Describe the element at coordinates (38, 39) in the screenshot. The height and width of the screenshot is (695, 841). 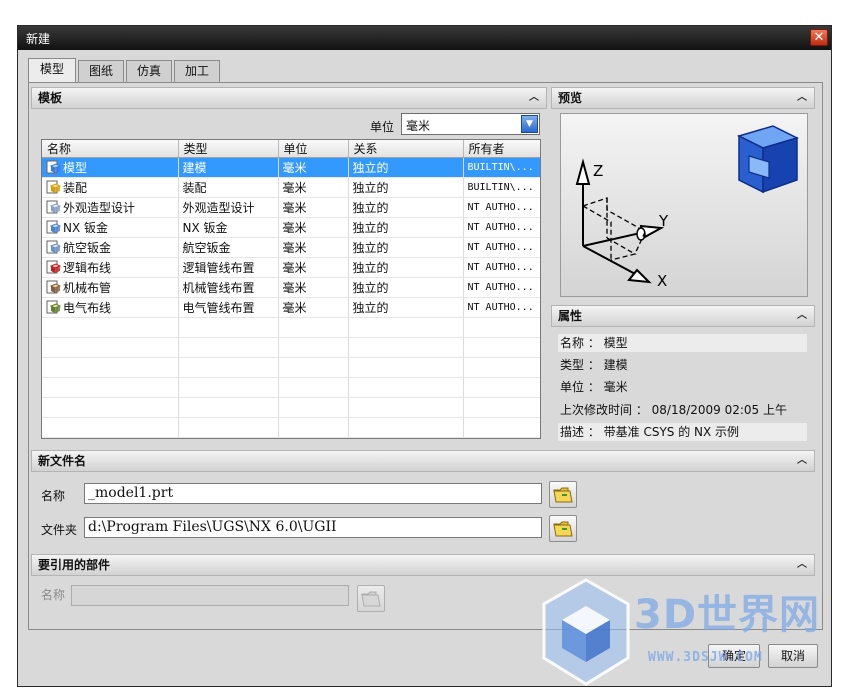
I see `window-title: 新建` at that location.